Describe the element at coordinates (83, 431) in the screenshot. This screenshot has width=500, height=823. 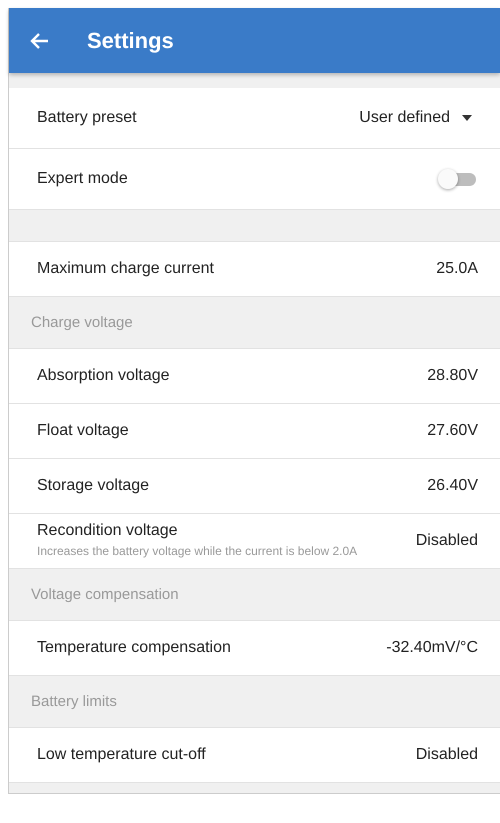
I see `setting-label: Float voltage` at that location.